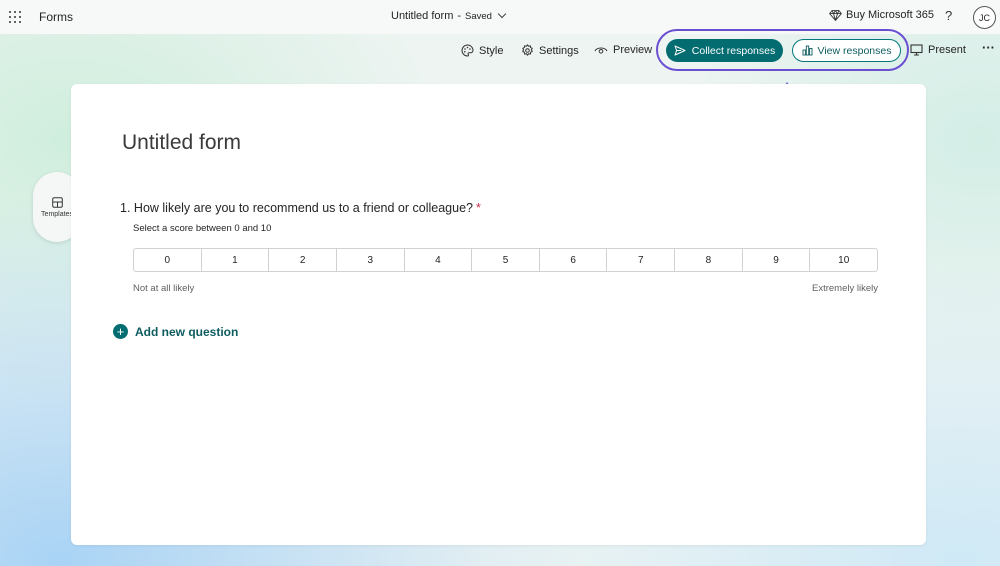  Describe the element at coordinates (984, 17) in the screenshot. I see `avatar: JC` at that location.